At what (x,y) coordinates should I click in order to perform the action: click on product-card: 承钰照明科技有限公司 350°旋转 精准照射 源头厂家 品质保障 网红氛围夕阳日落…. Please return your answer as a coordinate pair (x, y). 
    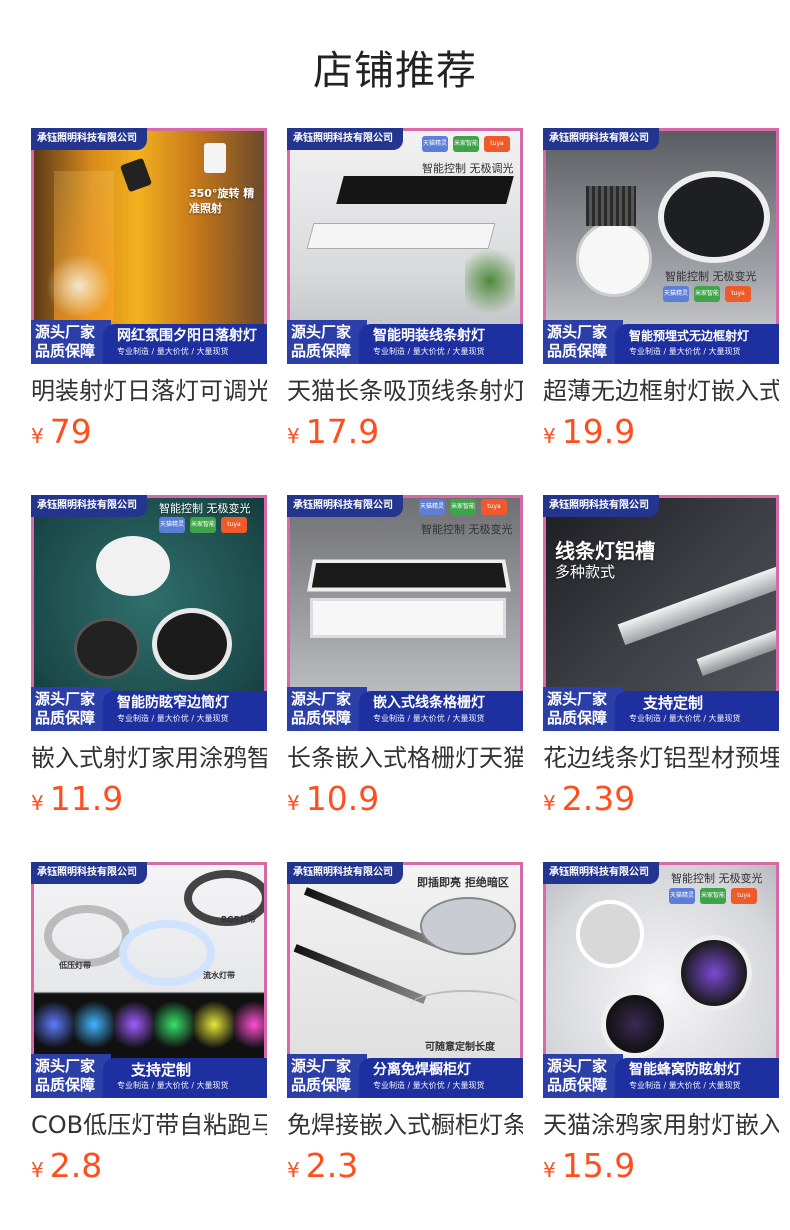
    Looking at the image, I should click on (149, 293).